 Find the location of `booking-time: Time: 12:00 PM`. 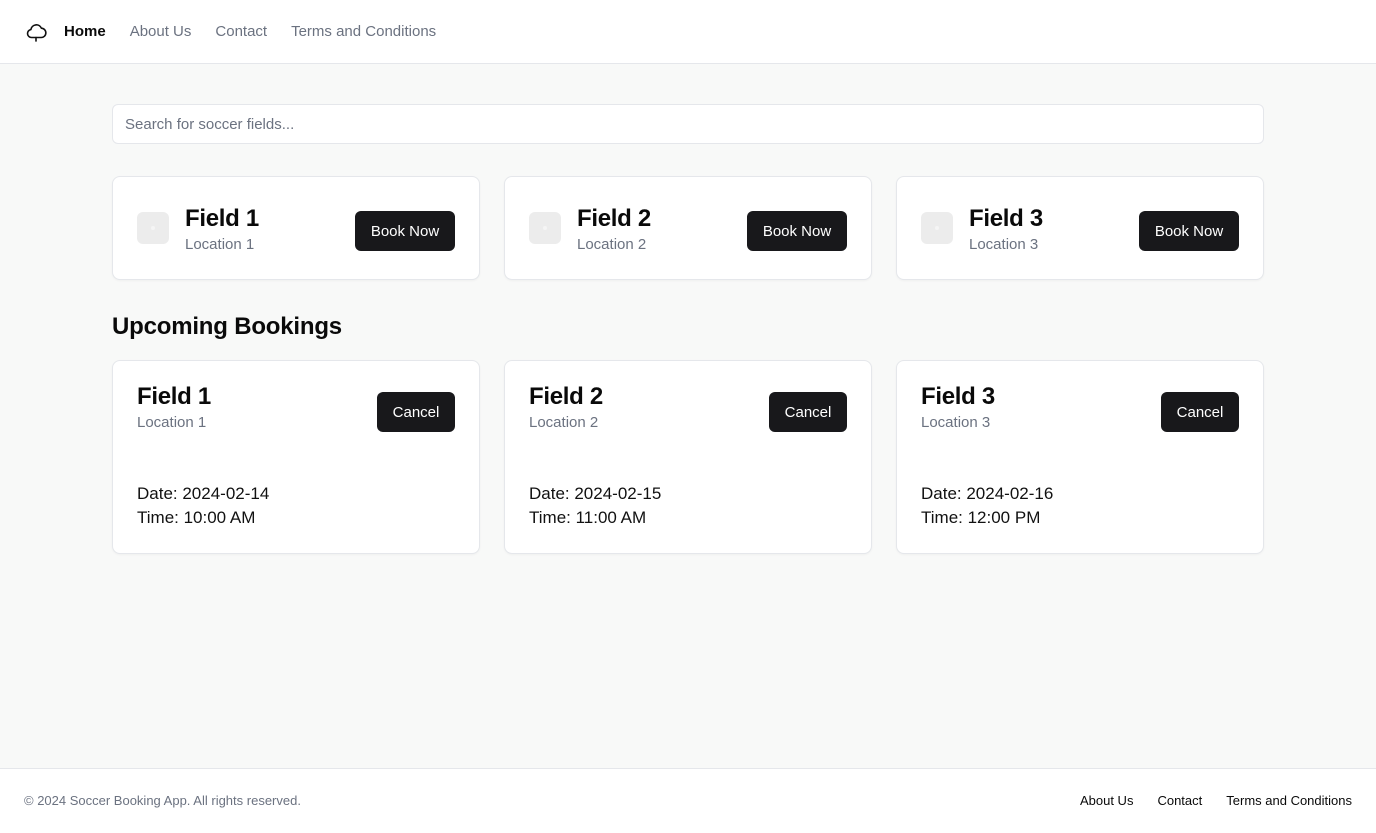

booking-time: Time: 12:00 PM is located at coordinates (981, 517).